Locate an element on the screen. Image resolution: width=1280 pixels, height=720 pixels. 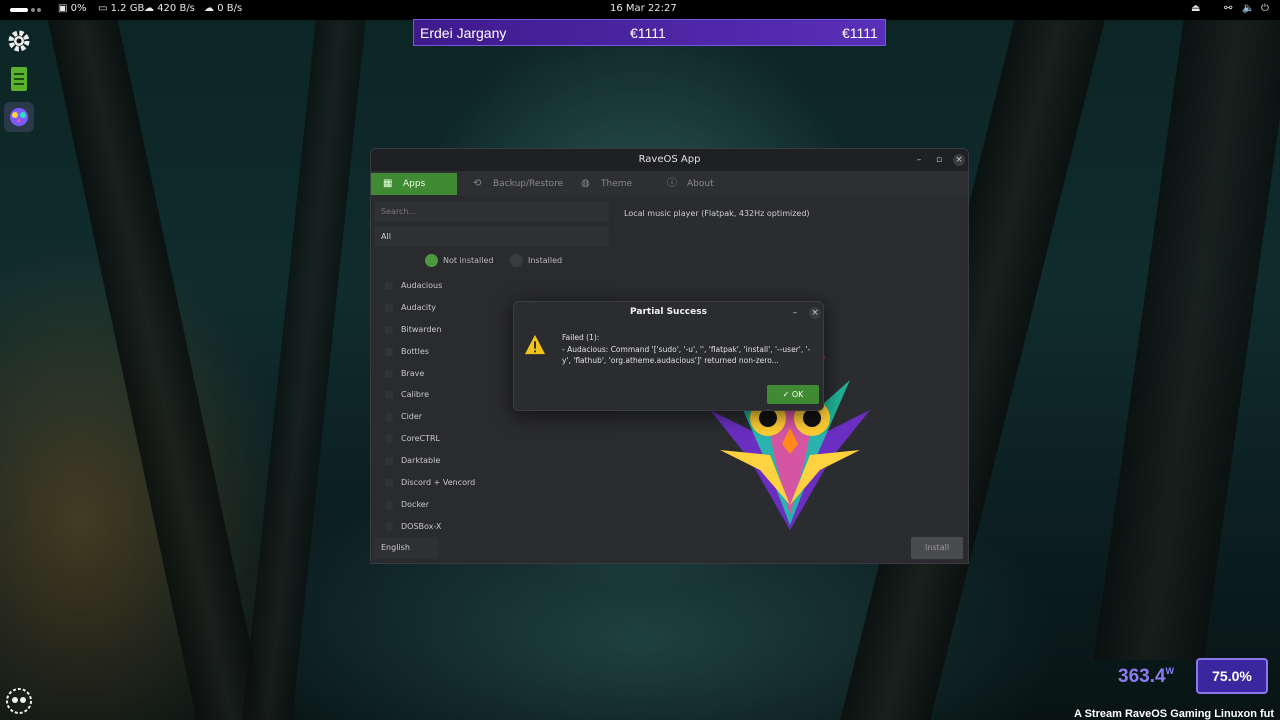
app-name: Audacious is located at coordinates (422, 285).